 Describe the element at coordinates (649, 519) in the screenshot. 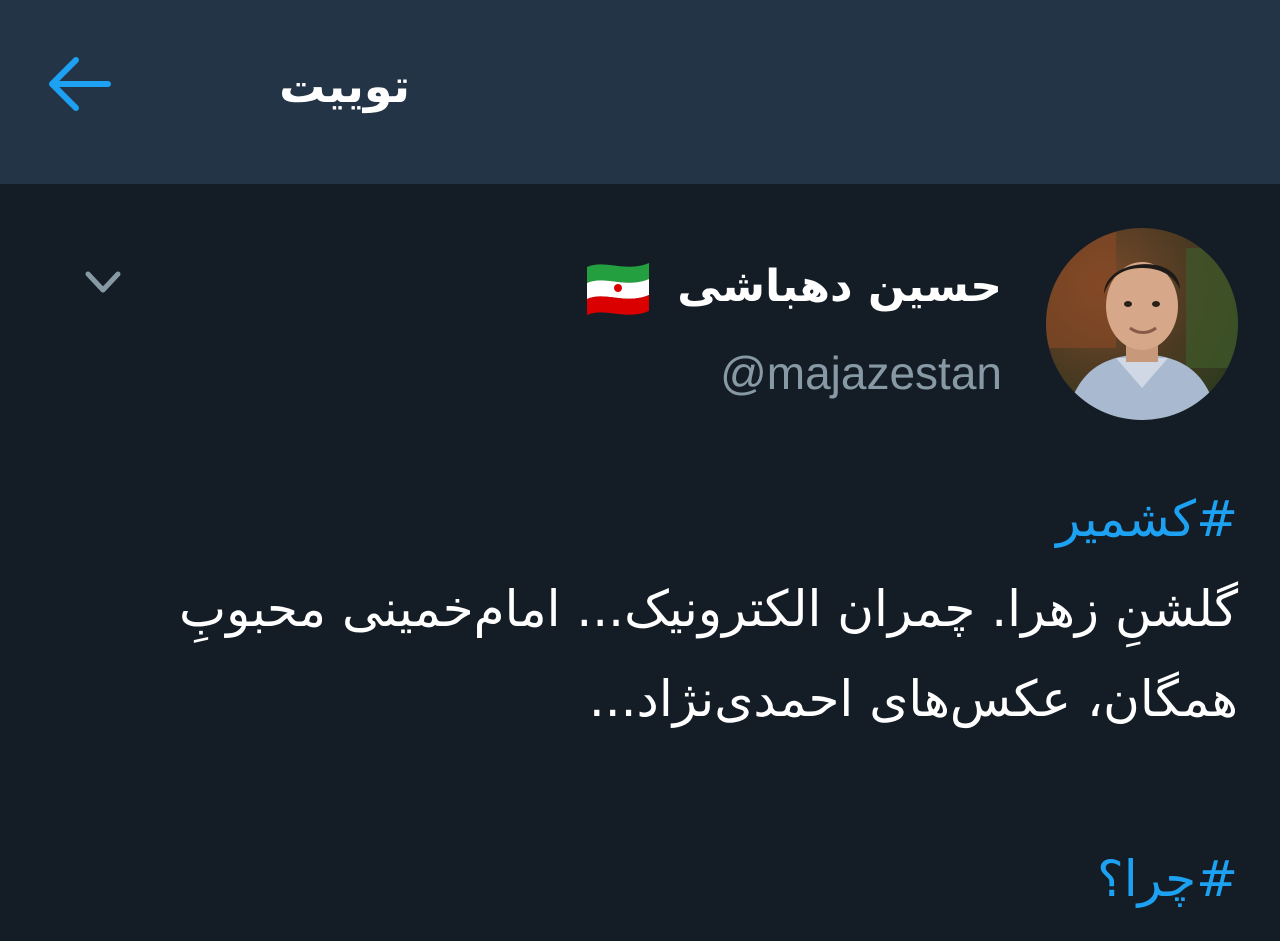

I see `hashtag-link: #کشمیر` at that location.